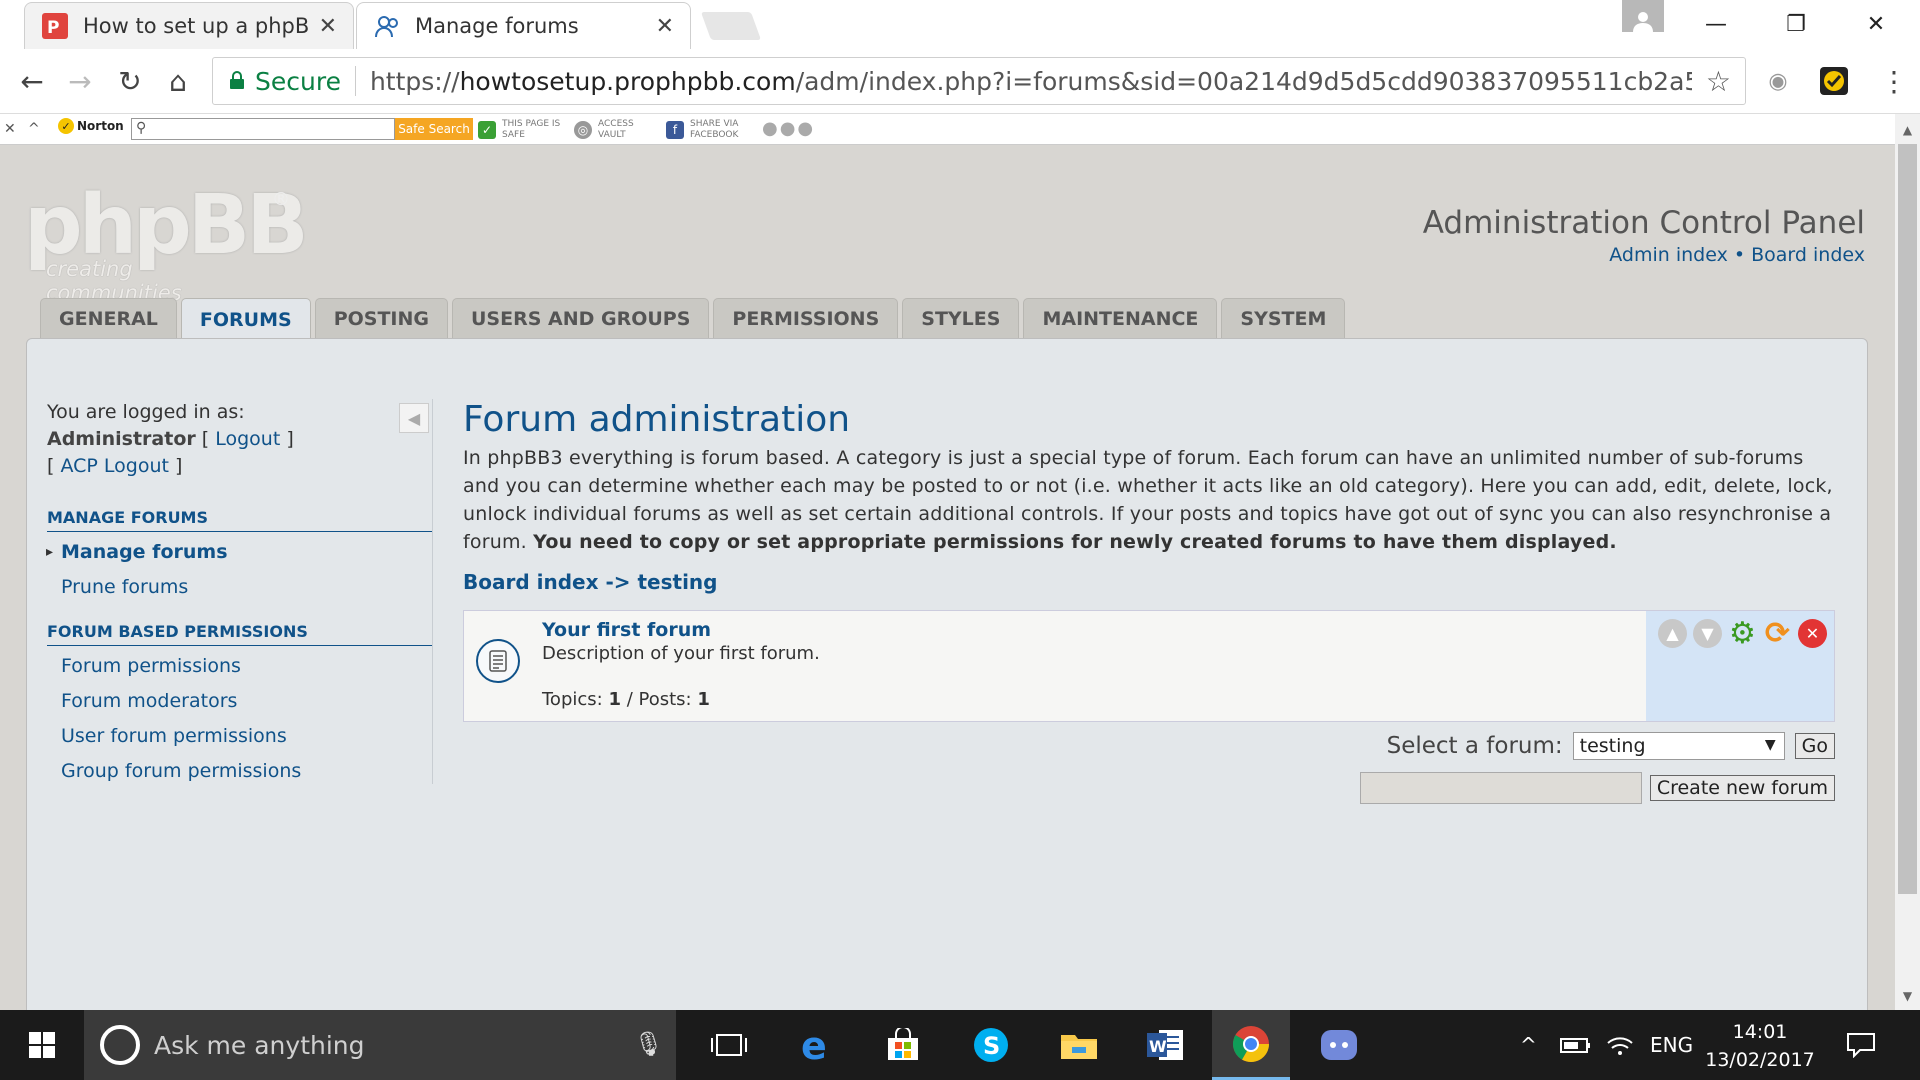  Describe the element at coordinates (1668, 255) in the screenshot. I see `admin-index-link: Admin index` at that location.